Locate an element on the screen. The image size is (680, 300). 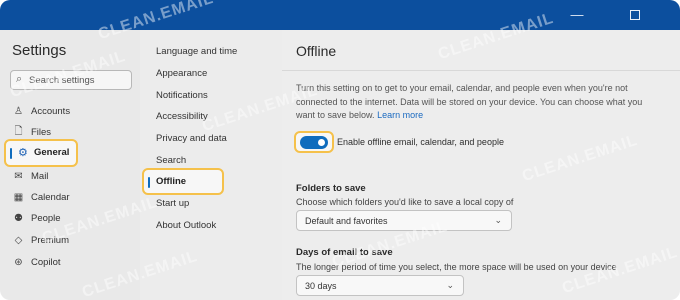
subnav-item-language-and-time: Language and time is located at coordinates (196, 51).